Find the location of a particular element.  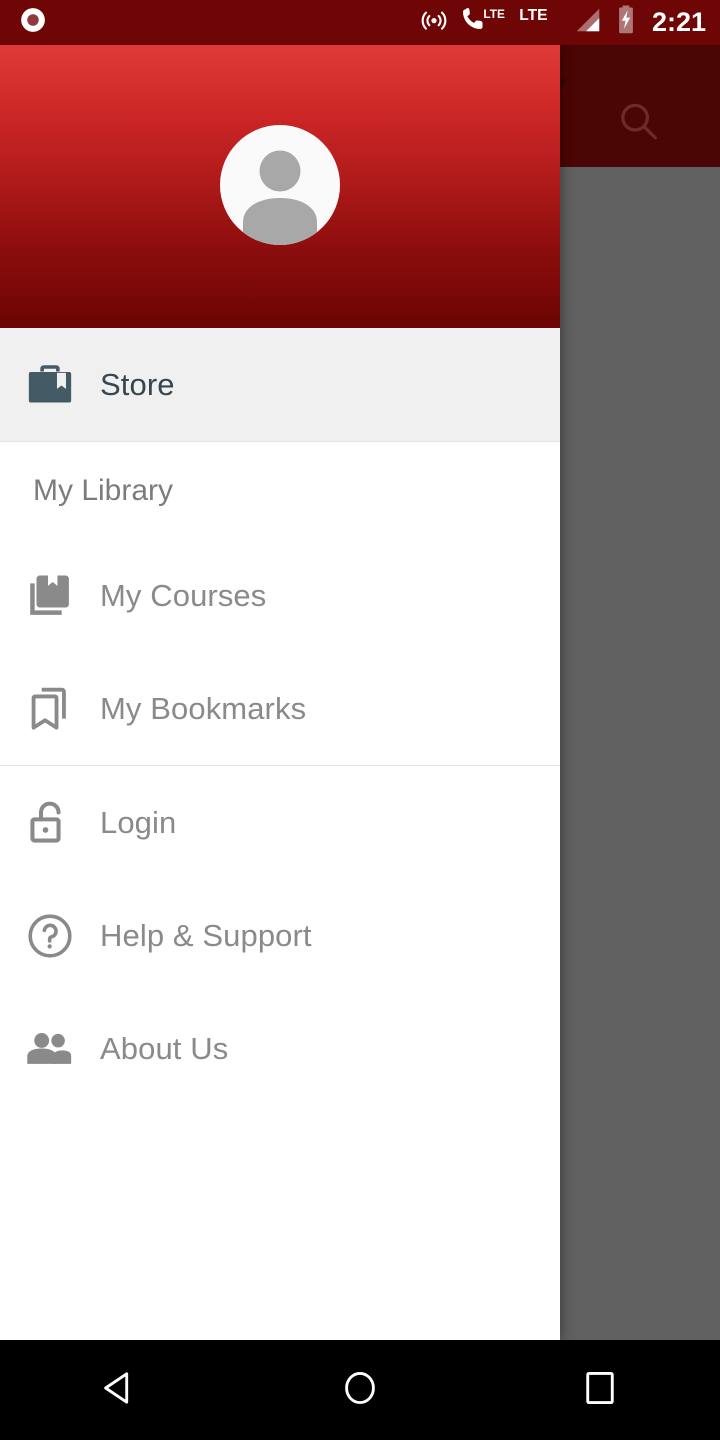

bookmarks-icon is located at coordinates (50, 709).